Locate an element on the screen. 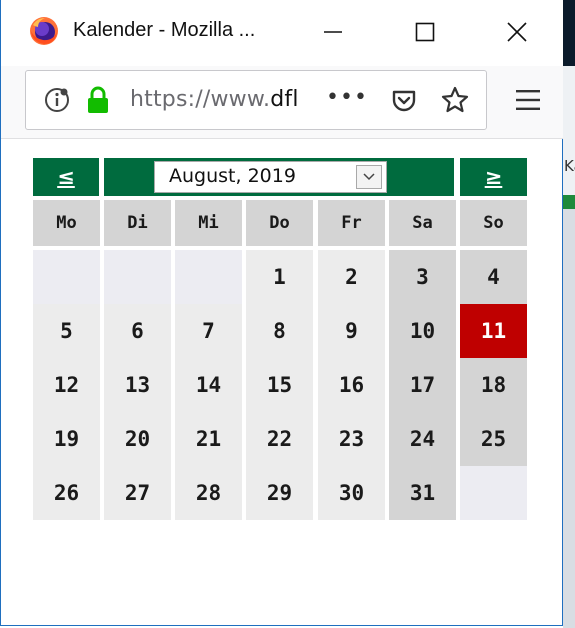 Image resolution: width=575 pixels, height=628 pixels. day-cell: 10 is located at coordinates (422, 331).